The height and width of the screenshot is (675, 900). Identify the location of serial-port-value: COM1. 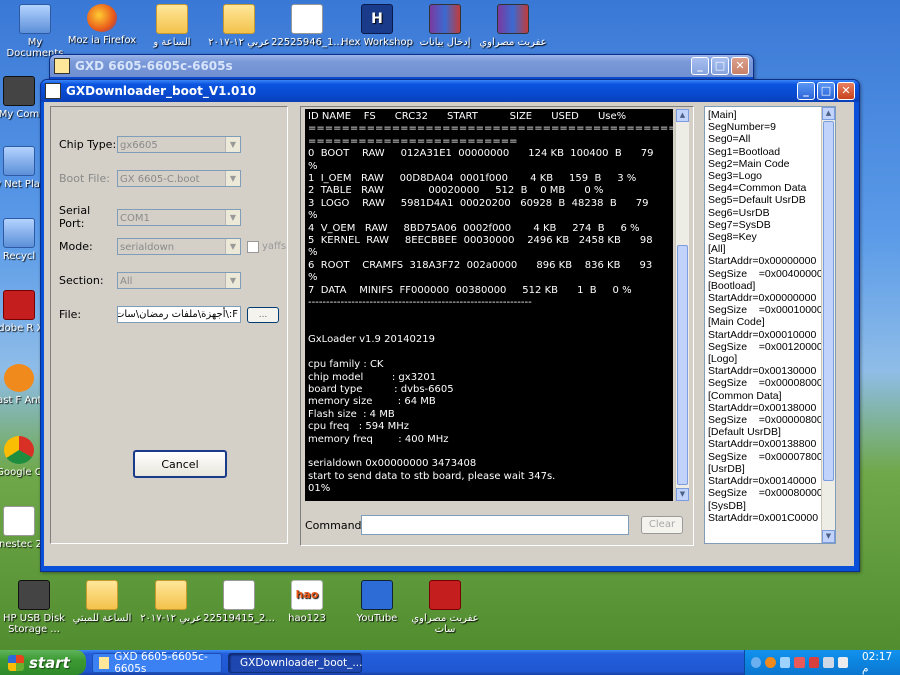
(135, 218).